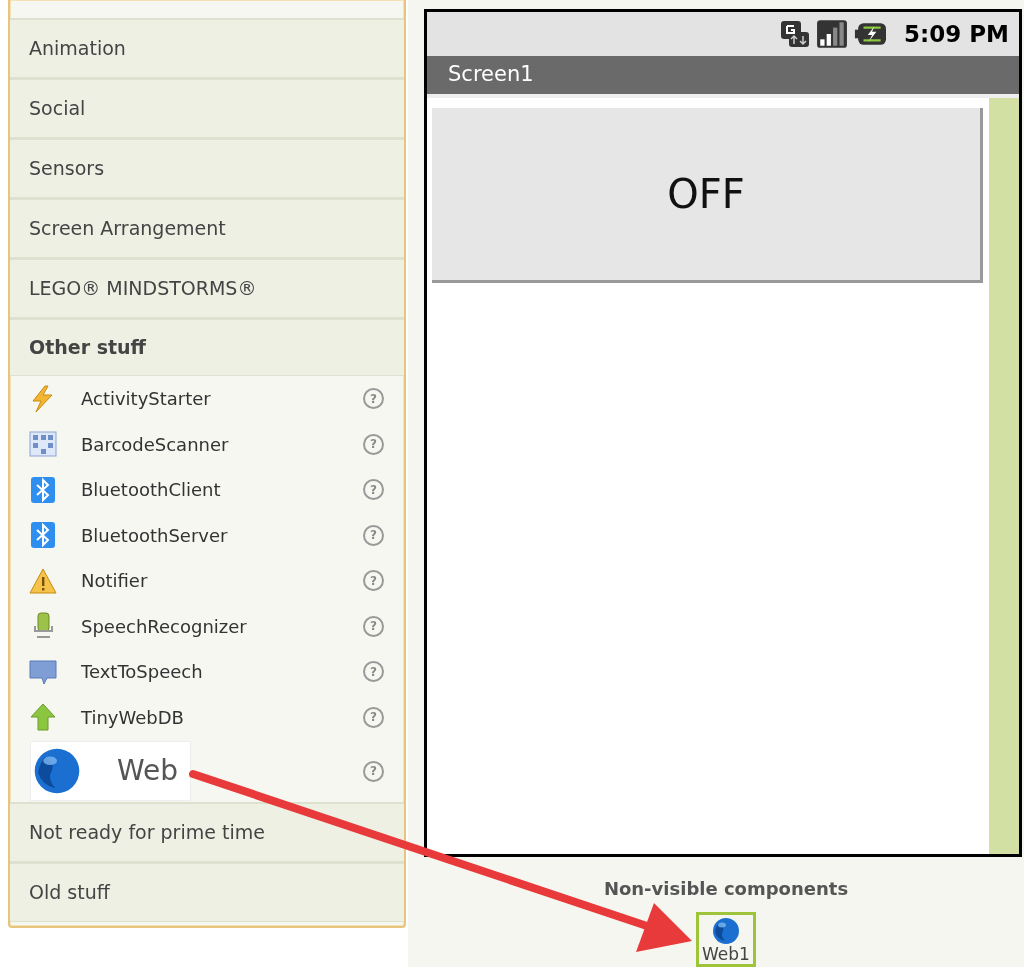 The height and width of the screenshot is (967, 1024). Describe the element at coordinates (207, 48) in the screenshot. I see `category-header: Animation` at that location.